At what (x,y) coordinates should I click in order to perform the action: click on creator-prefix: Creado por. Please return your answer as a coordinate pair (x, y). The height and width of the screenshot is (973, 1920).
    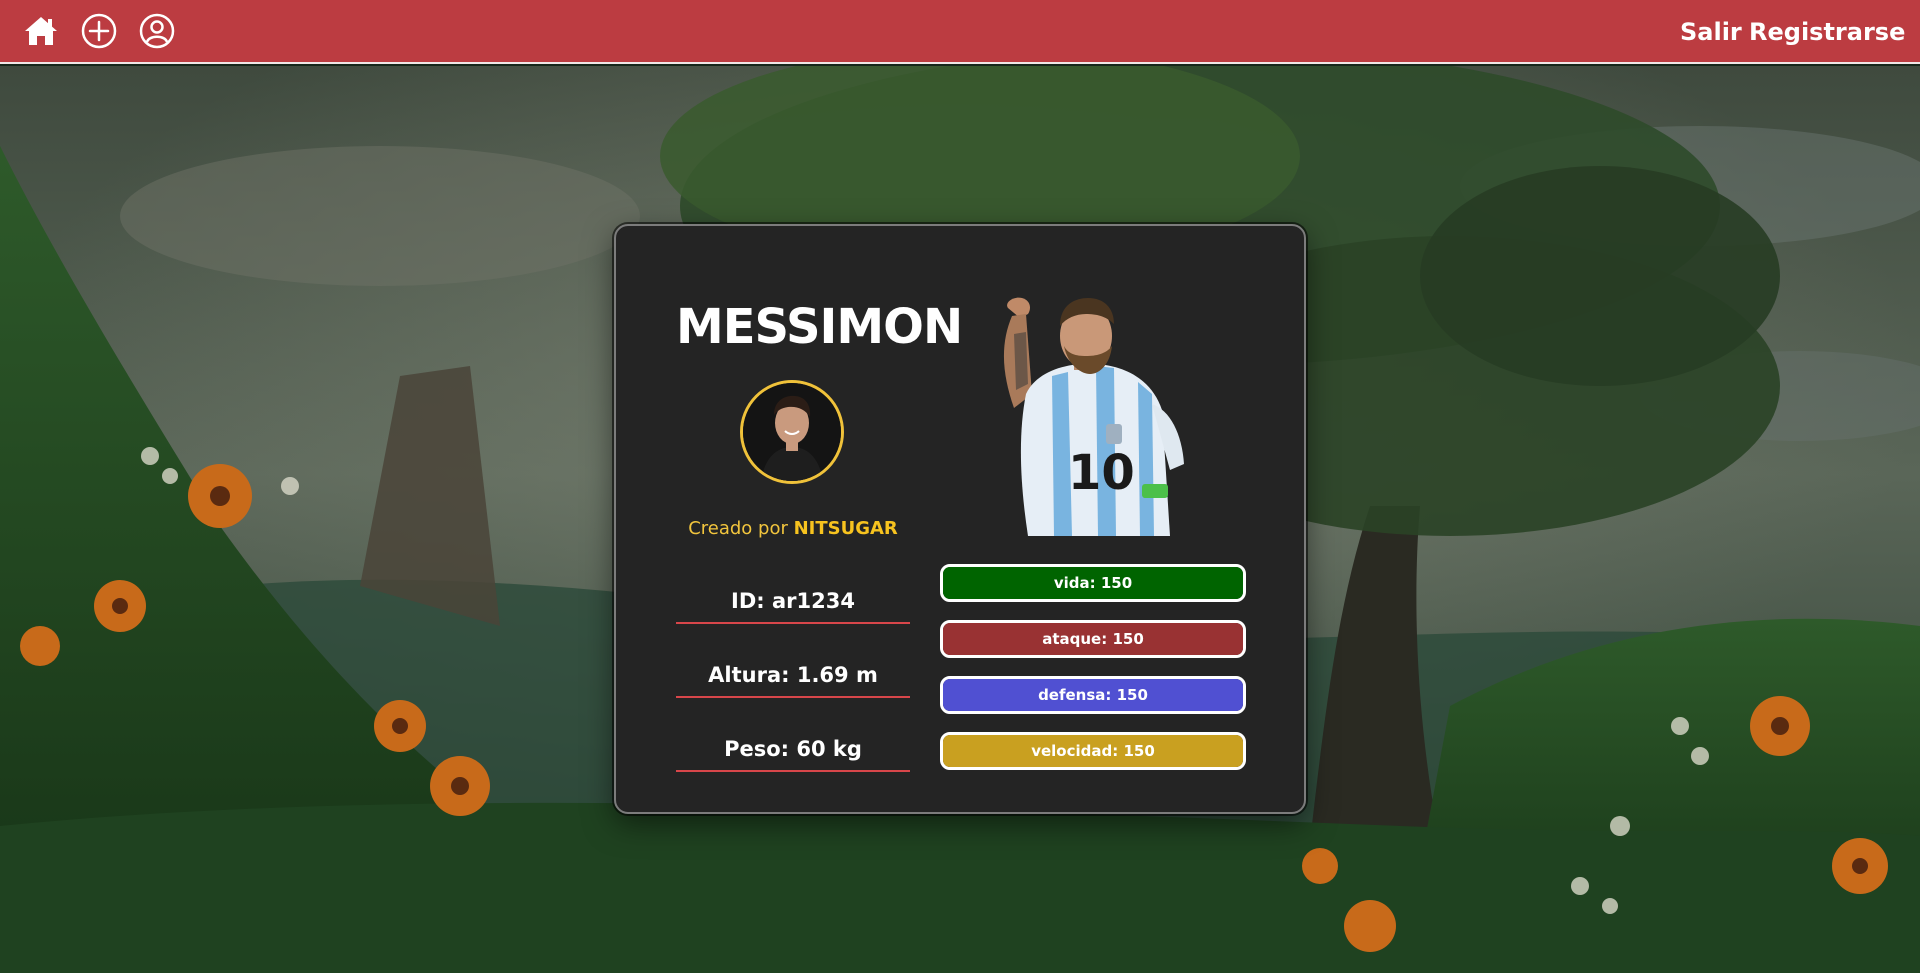
    Looking at the image, I should click on (738, 528).